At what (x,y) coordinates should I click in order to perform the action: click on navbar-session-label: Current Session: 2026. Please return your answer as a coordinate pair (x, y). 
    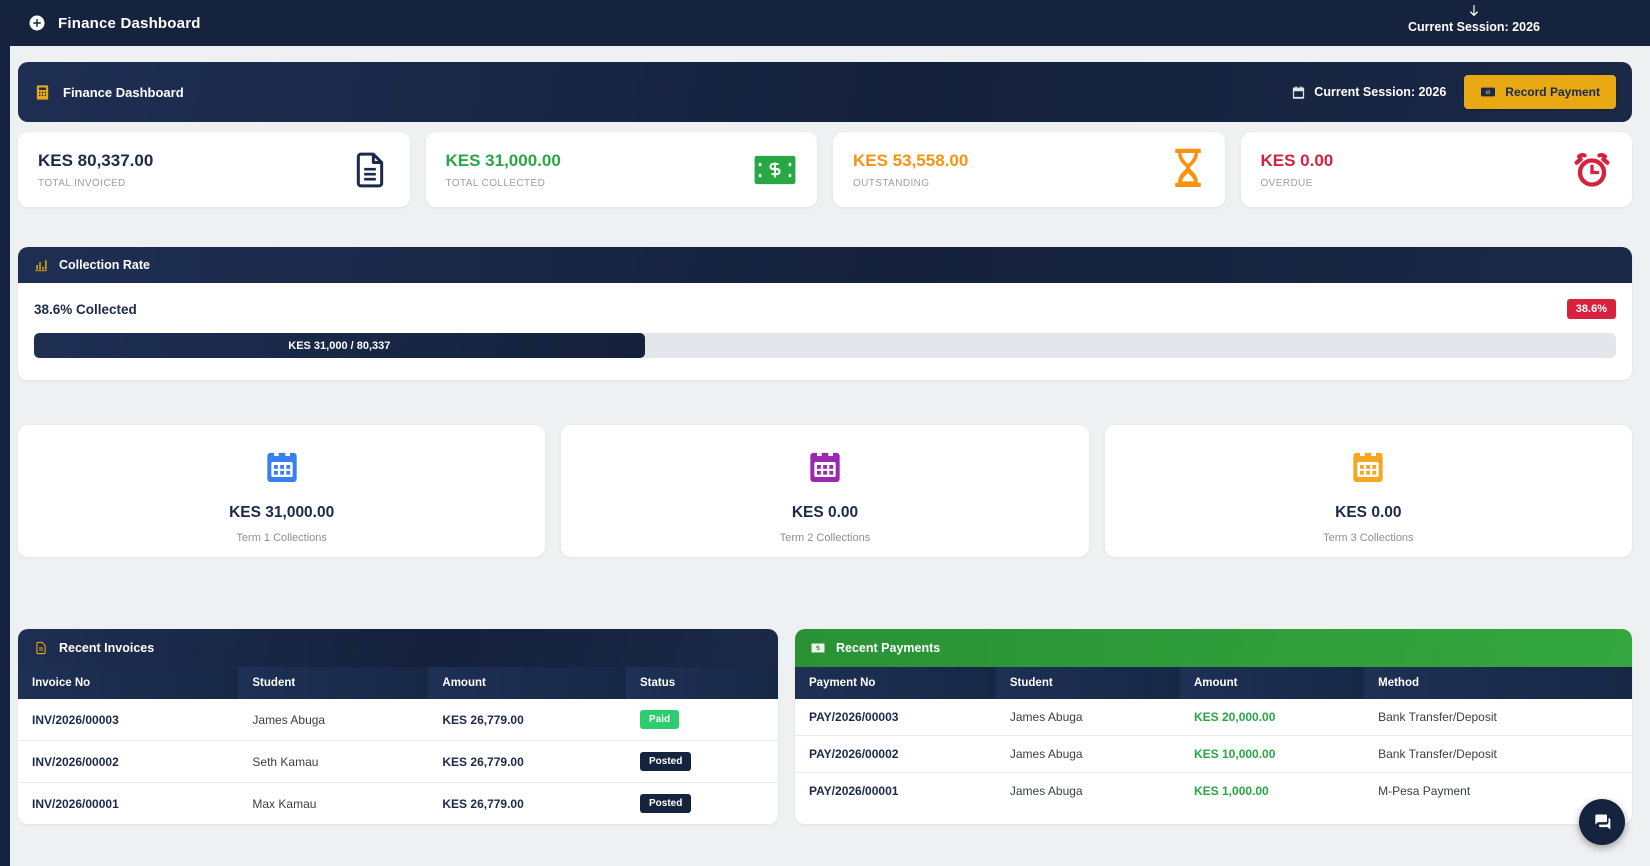
    Looking at the image, I should click on (1474, 27).